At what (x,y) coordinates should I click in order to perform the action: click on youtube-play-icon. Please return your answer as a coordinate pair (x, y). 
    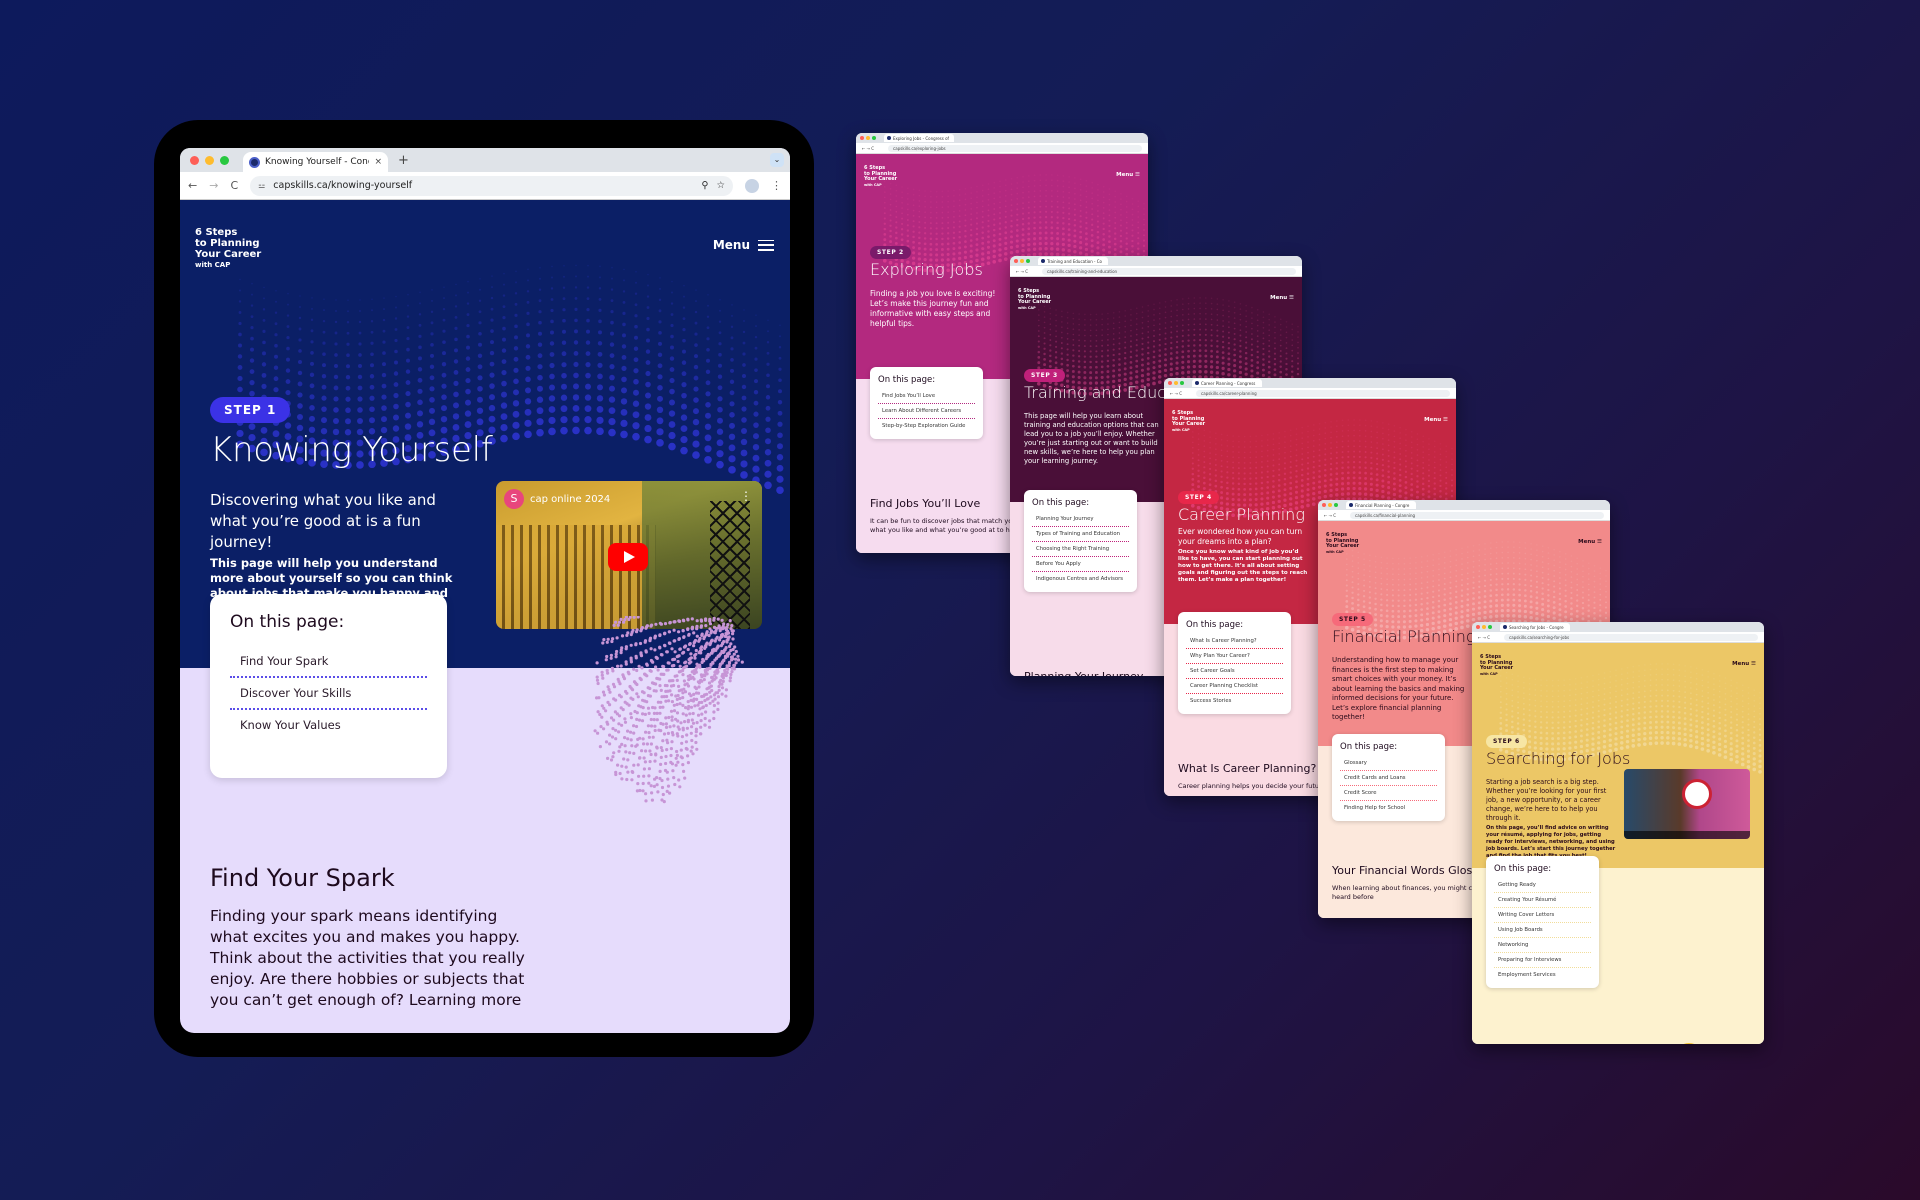
    Looking at the image, I should click on (628, 557).